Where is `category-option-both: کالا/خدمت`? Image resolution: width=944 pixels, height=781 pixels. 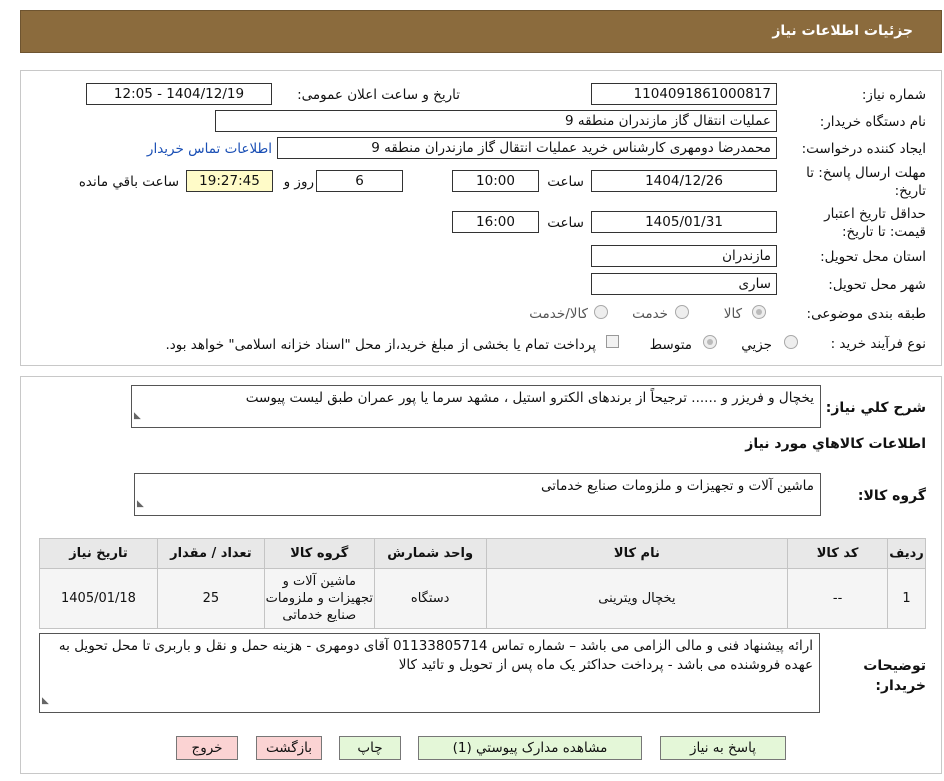 category-option-both: کالا/خدمت is located at coordinates (558, 314).